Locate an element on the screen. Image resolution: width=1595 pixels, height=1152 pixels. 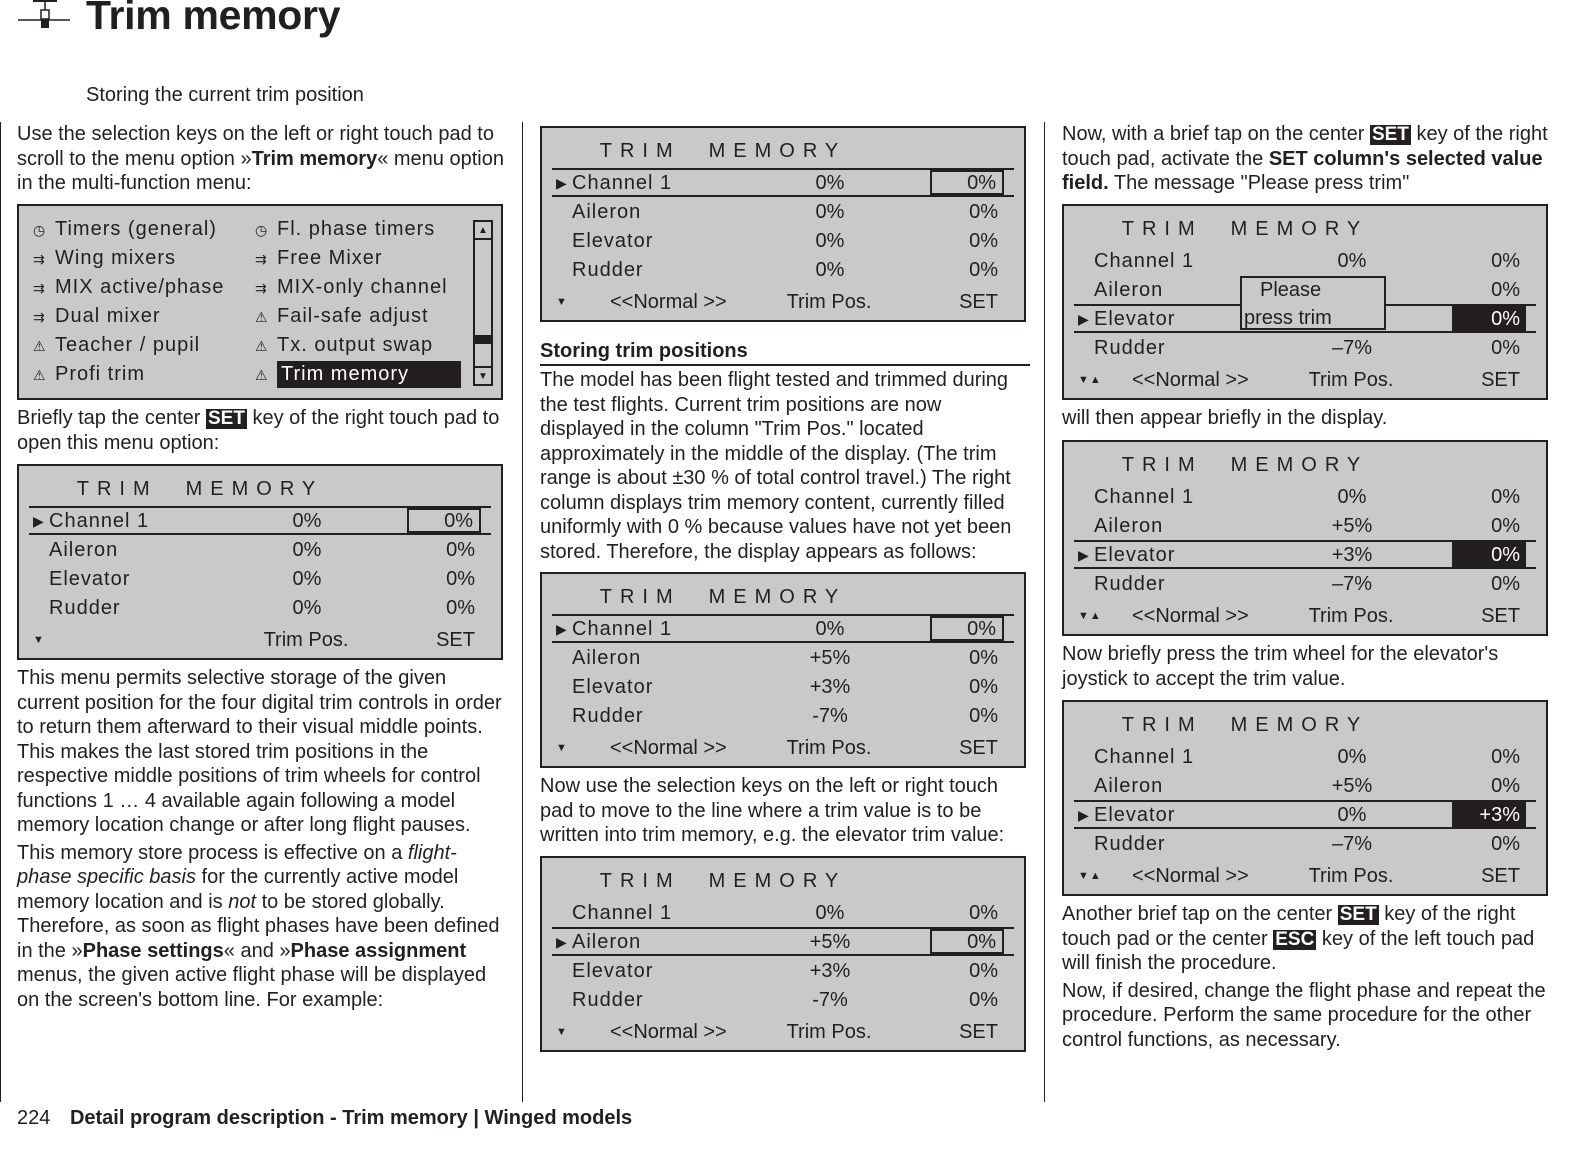
menu-item: ◷ Timers (general) is located at coordinates (125, 230).